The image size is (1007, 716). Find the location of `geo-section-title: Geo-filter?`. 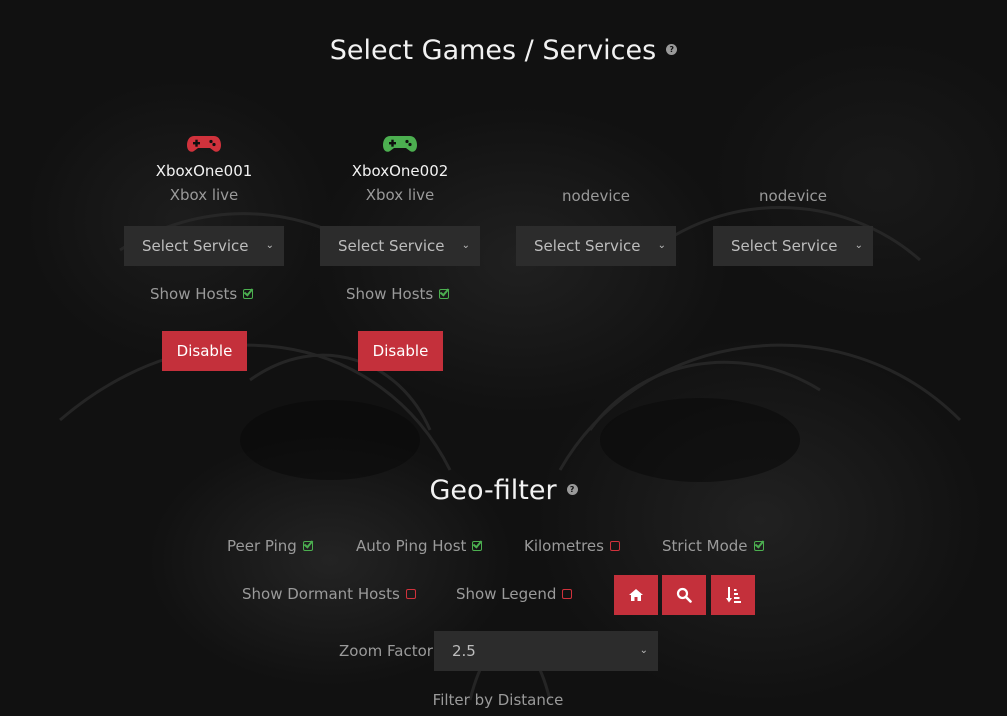

geo-section-title: Geo-filter? is located at coordinates (503, 490).